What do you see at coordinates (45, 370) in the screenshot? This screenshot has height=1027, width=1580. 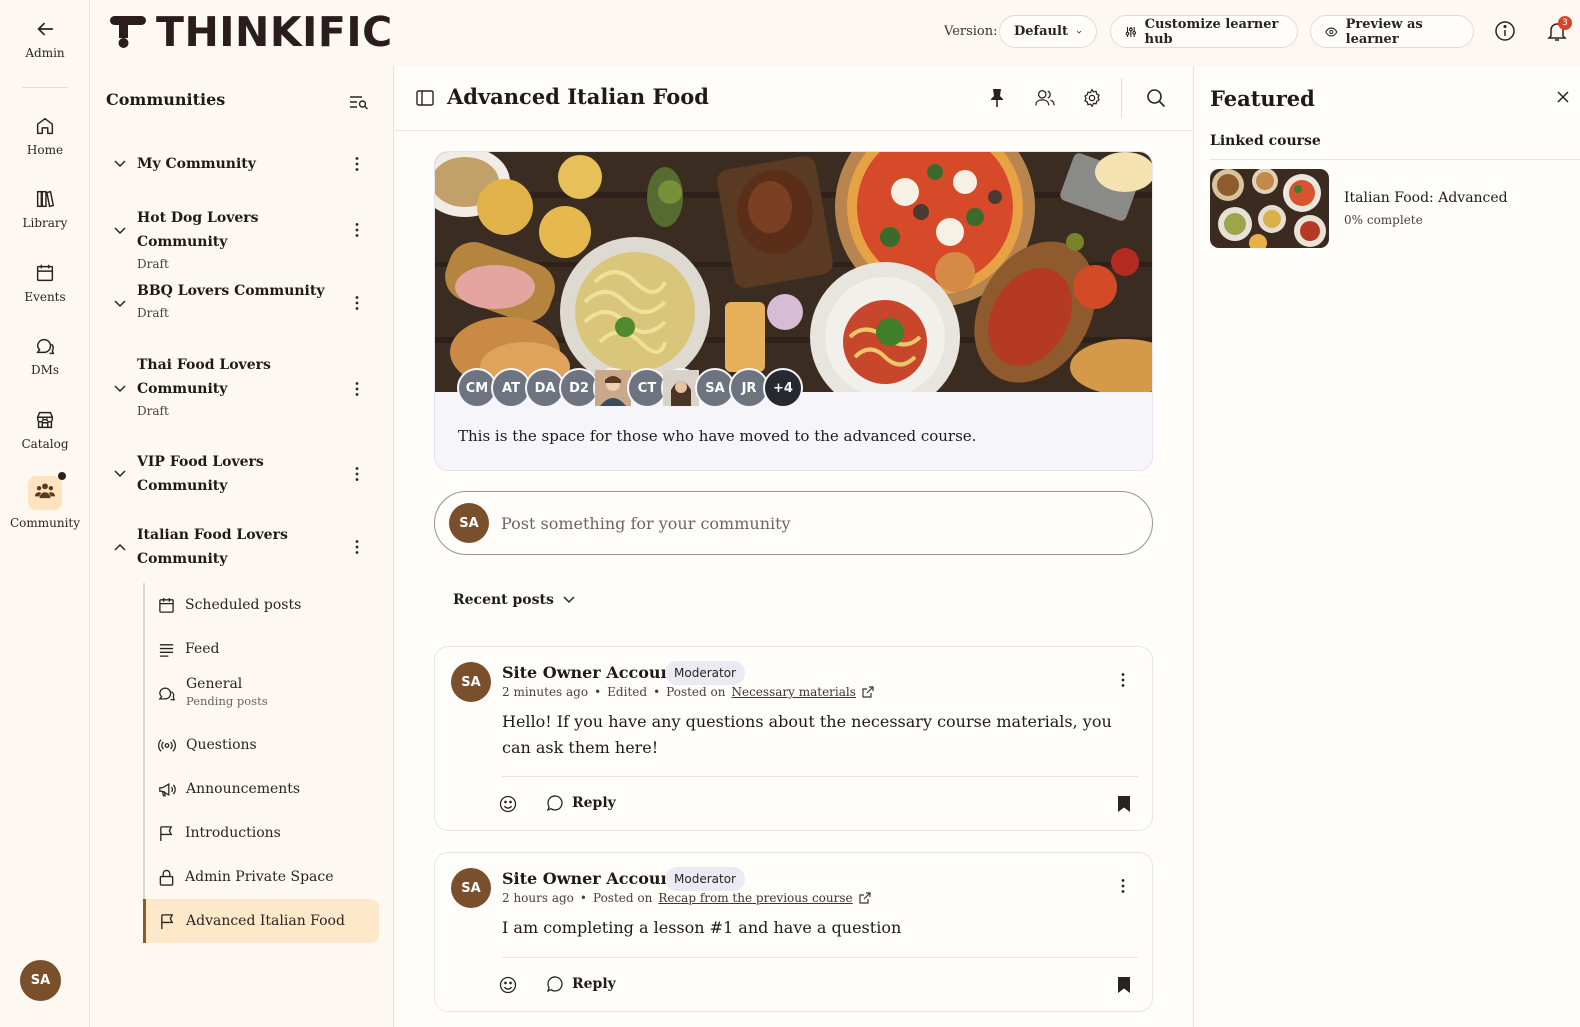 I see `rail-dms-label: DMs` at bounding box center [45, 370].